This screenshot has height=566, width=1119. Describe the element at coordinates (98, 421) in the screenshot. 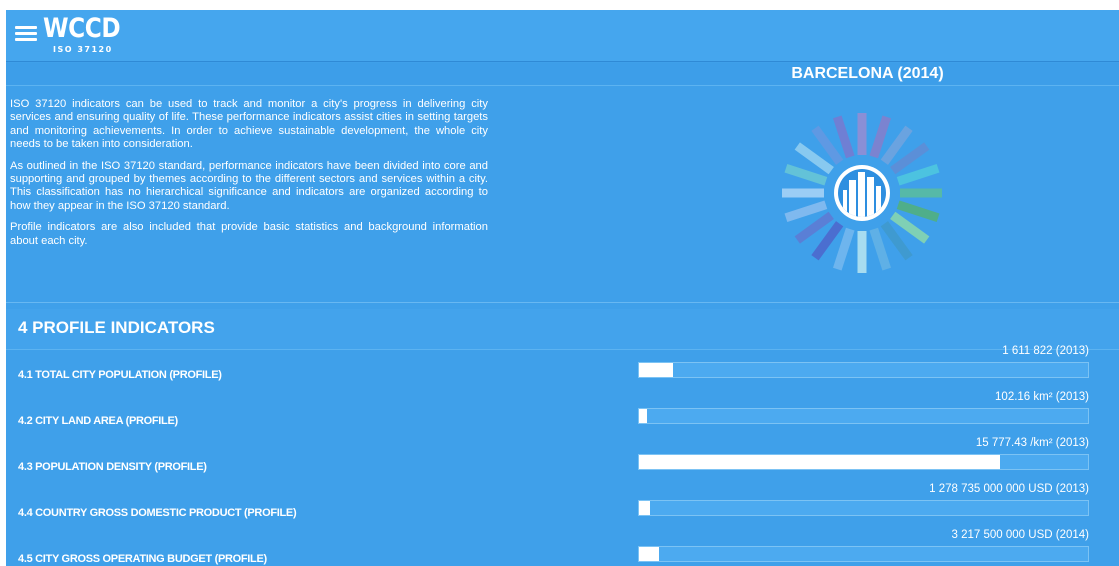

I see `indicator-label: 4.2 CITY LAND AREA (PROFILE)` at that location.